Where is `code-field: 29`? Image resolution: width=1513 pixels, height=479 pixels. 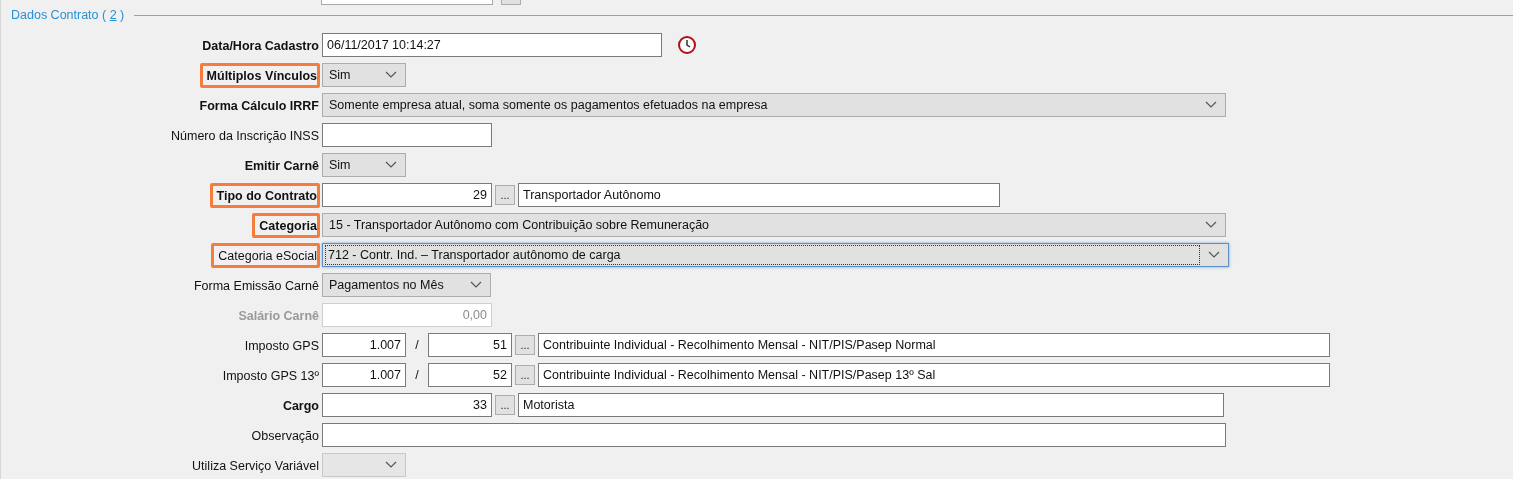
code-field: 29 is located at coordinates (407, 195).